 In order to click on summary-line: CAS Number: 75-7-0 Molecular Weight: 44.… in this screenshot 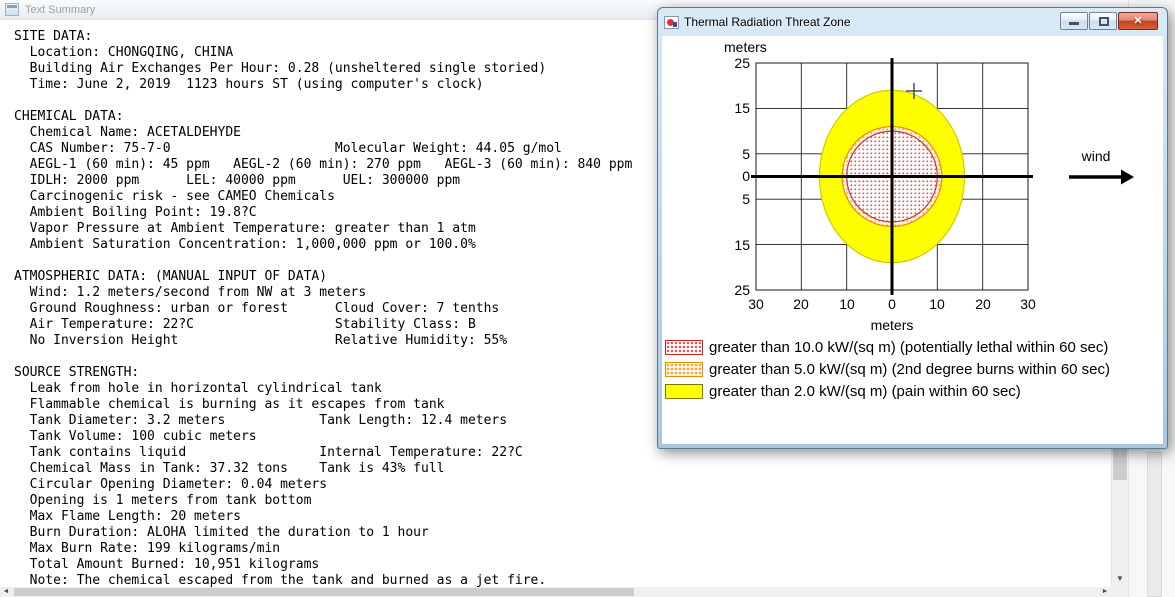, I will do `click(288, 148)`.